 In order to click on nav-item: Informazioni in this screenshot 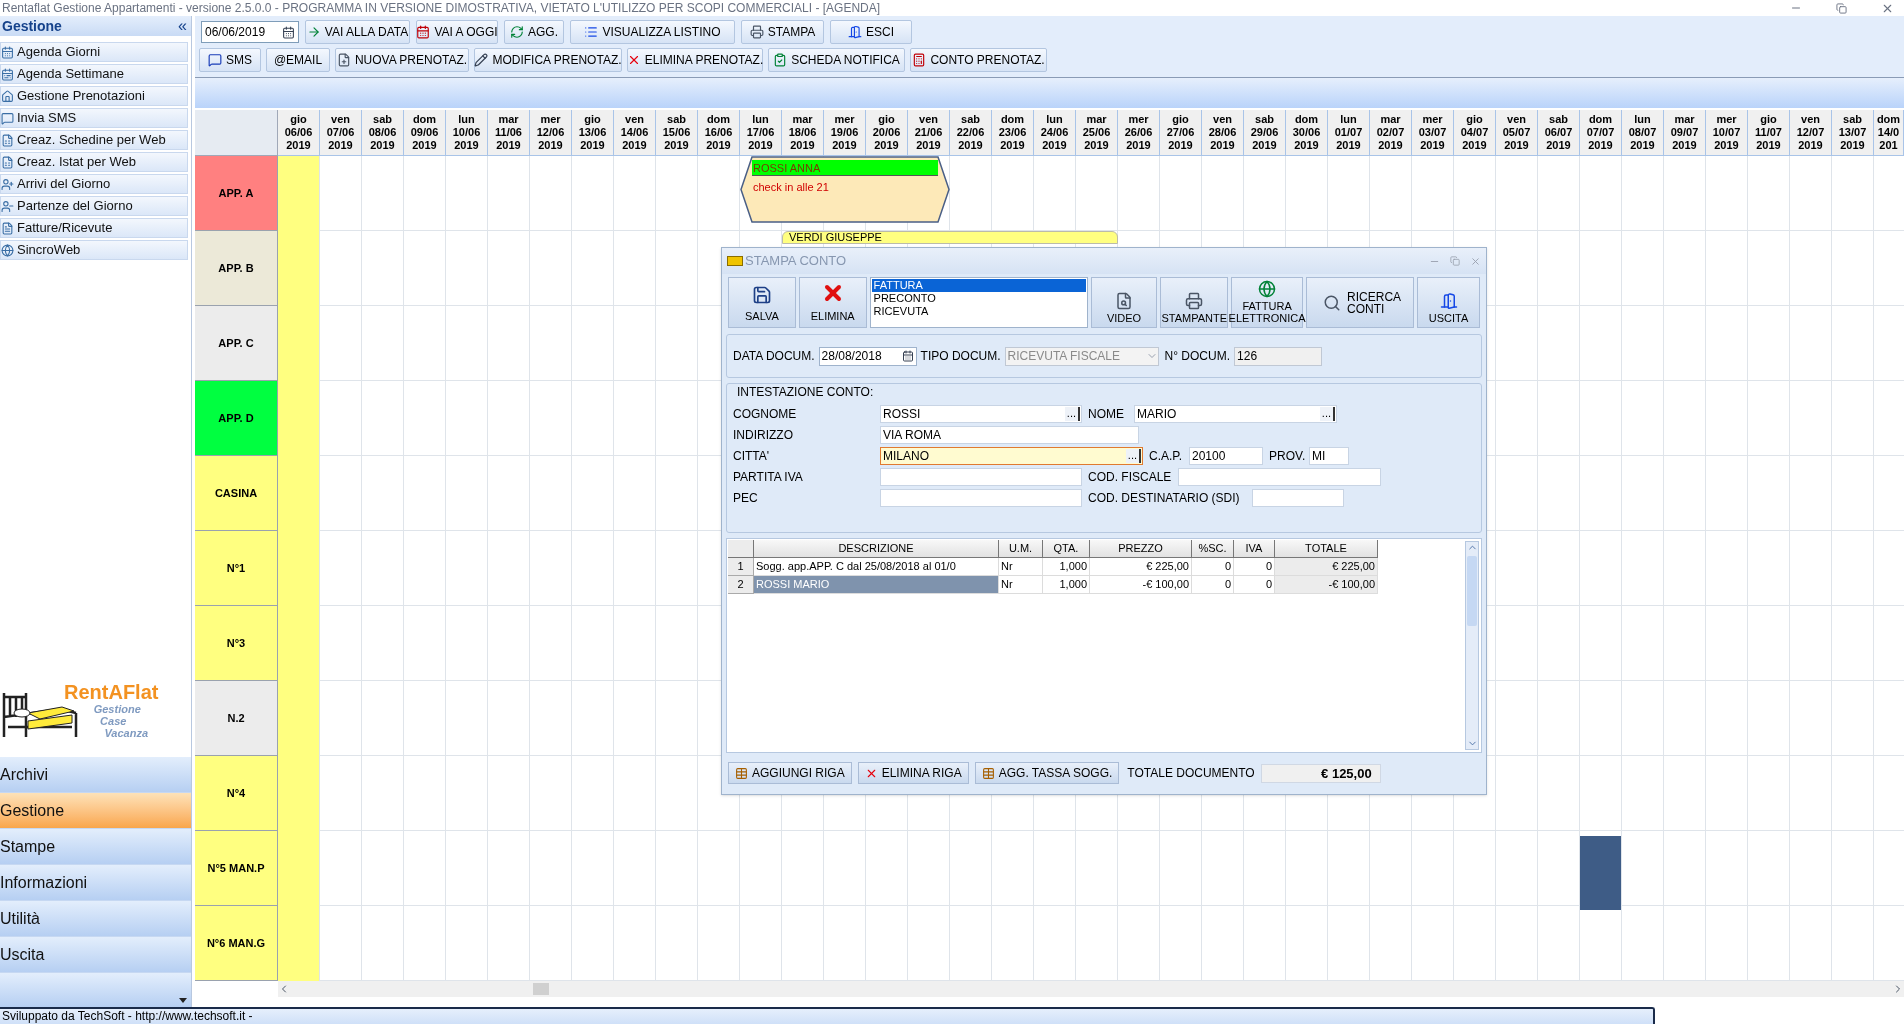, I will do `click(95, 883)`.